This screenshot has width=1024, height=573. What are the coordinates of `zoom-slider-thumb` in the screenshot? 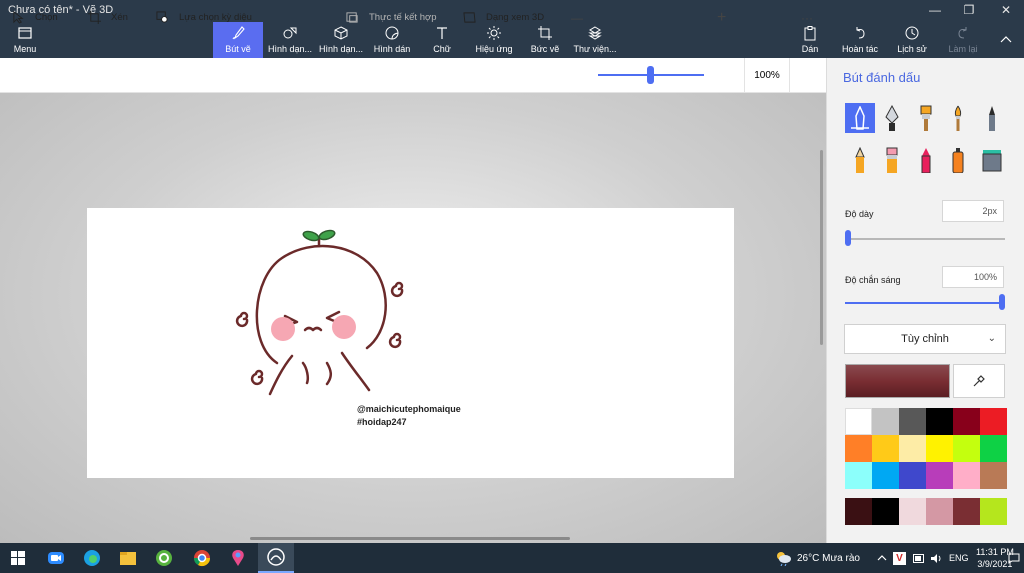 It's located at (650, 75).